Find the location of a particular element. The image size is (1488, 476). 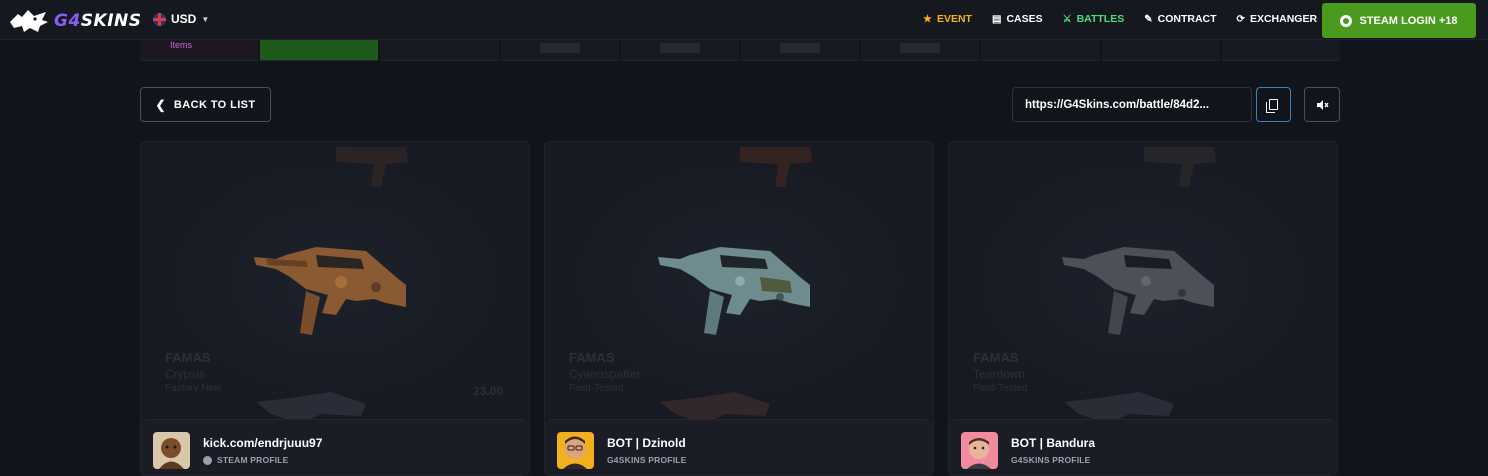

logo-text: G4SKINS is located at coordinates (98, 21).